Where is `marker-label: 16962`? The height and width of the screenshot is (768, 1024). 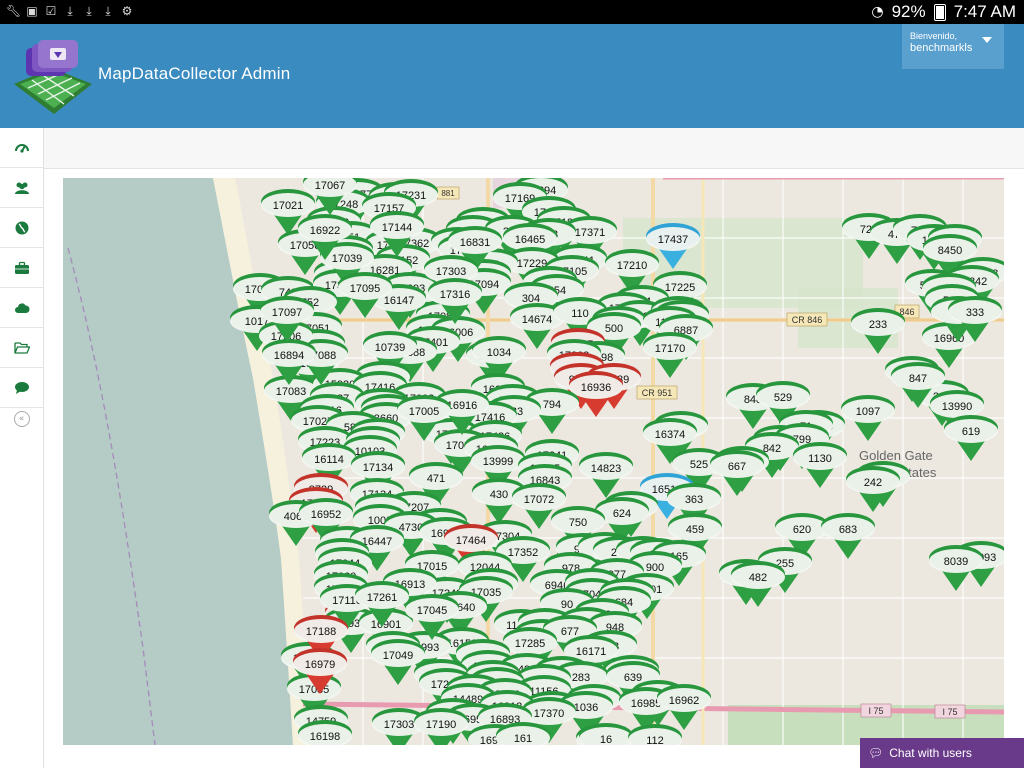
marker-label: 16962 is located at coordinates (684, 701).